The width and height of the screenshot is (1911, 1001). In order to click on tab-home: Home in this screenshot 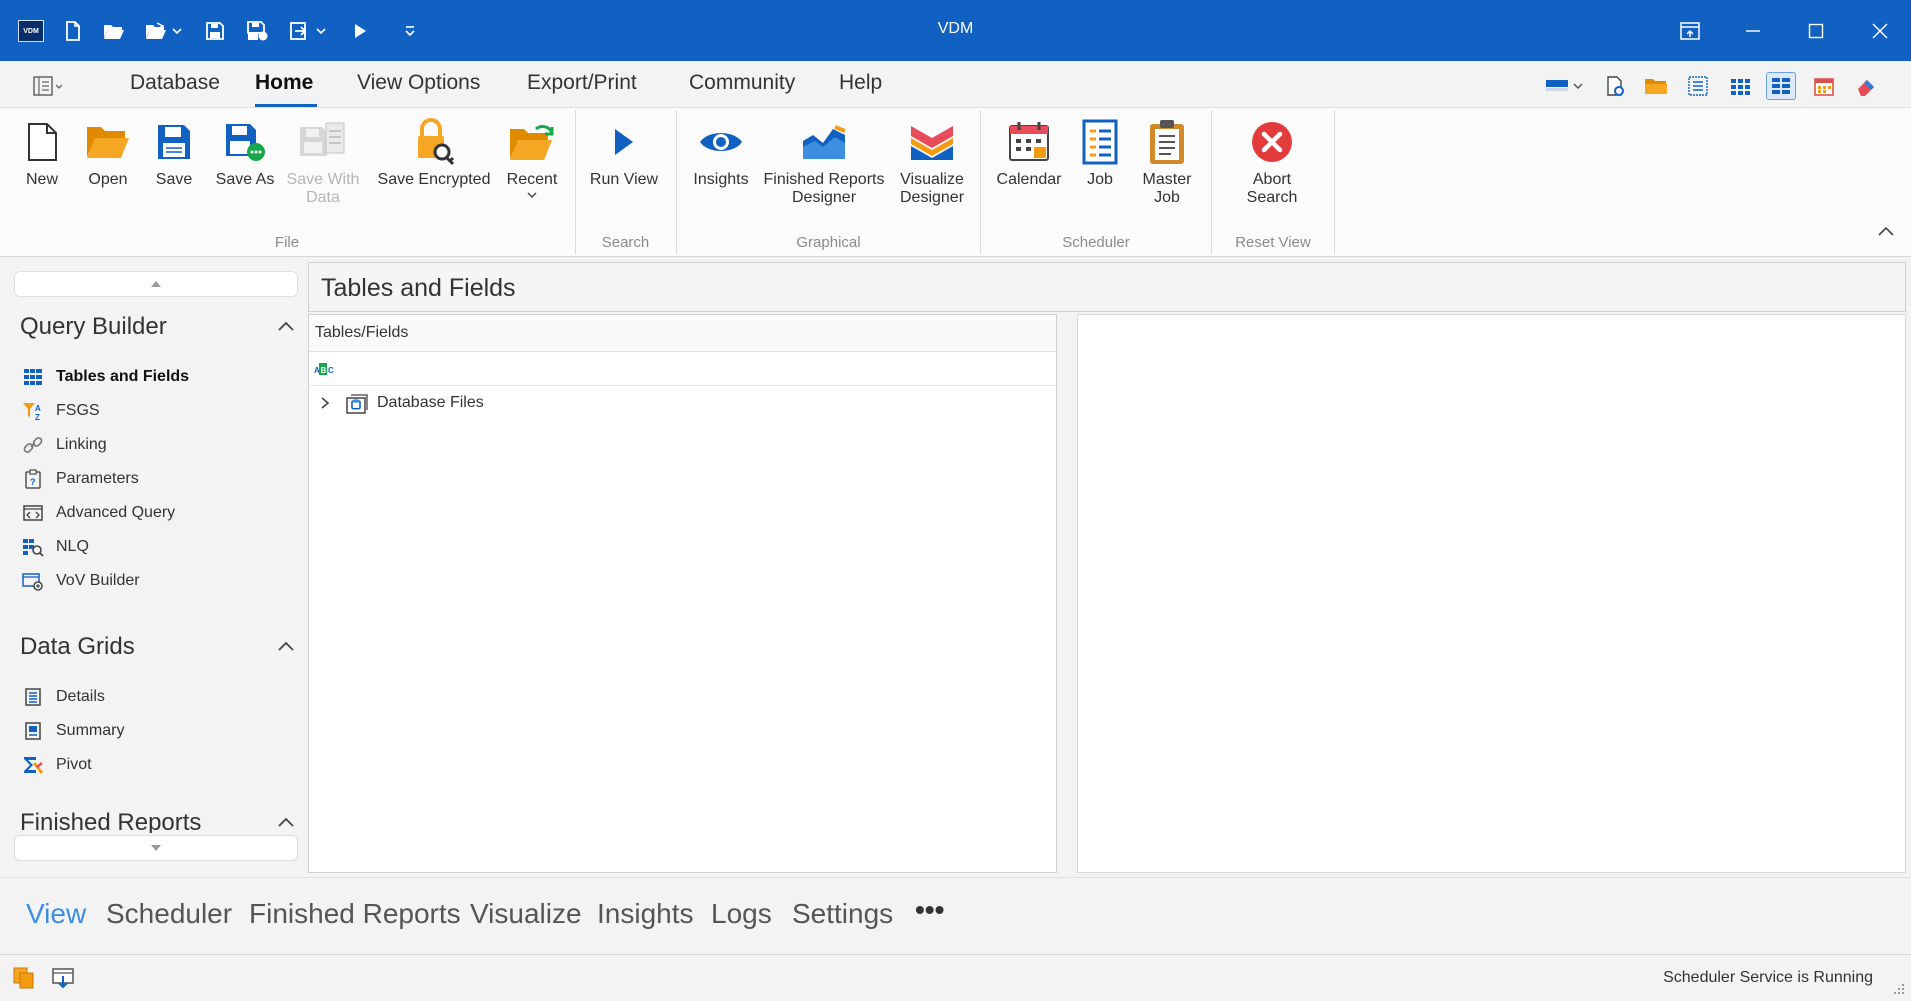, I will do `click(284, 83)`.